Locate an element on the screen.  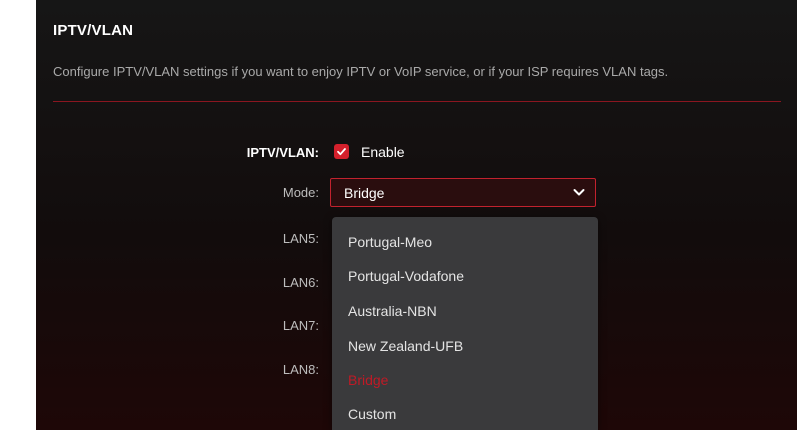
enable-checkbox is located at coordinates (341, 151).